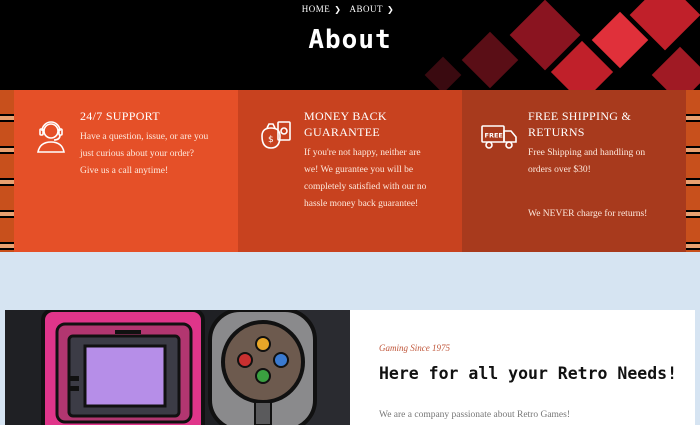 The height and width of the screenshot is (425, 700). I want to click on feature-text-line: just curious about your order?, so click(137, 154).